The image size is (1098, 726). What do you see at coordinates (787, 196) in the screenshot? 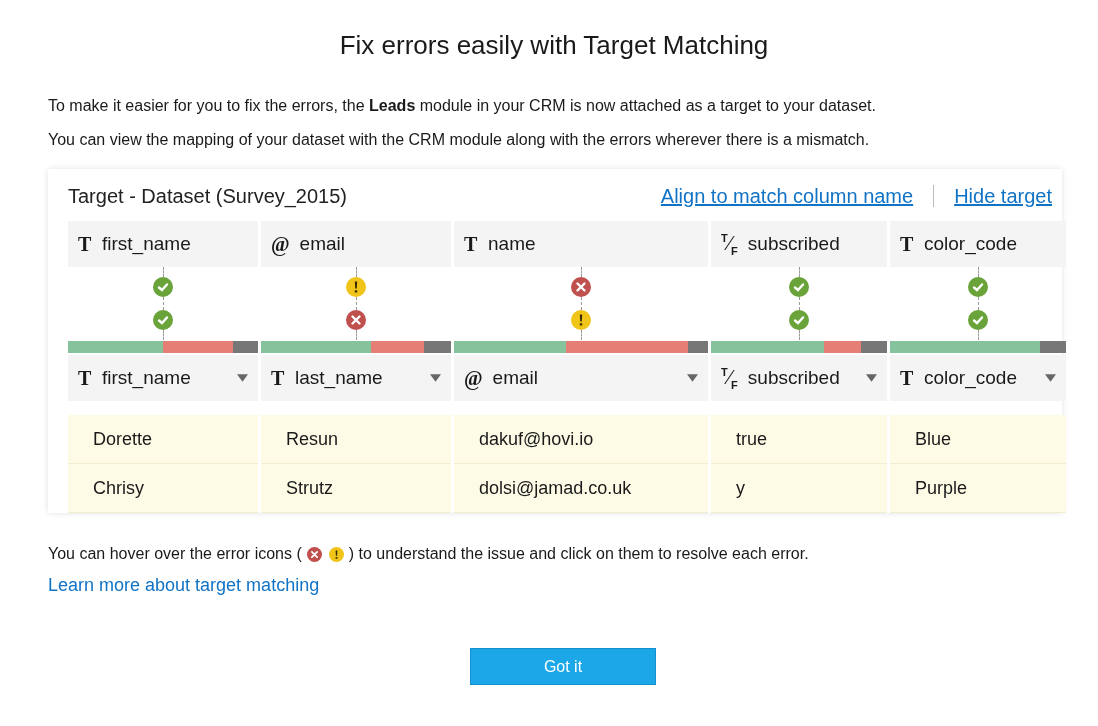
I see `link: Align to match column name` at bounding box center [787, 196].